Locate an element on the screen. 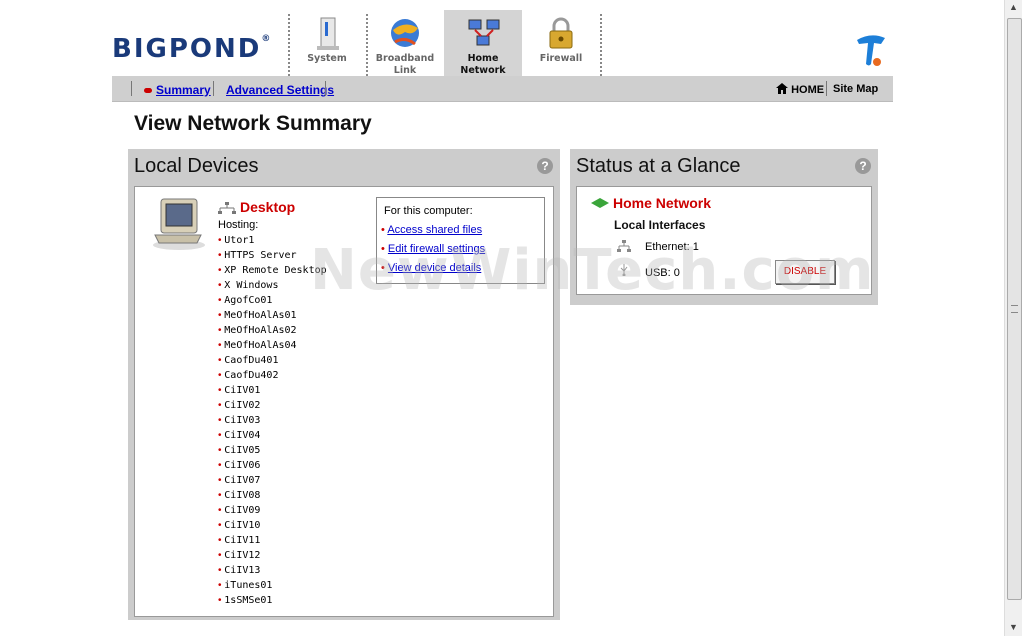 This screenshot has width=1022, height=636. list-item: CiIV10 is located at coordinates (272, 525).